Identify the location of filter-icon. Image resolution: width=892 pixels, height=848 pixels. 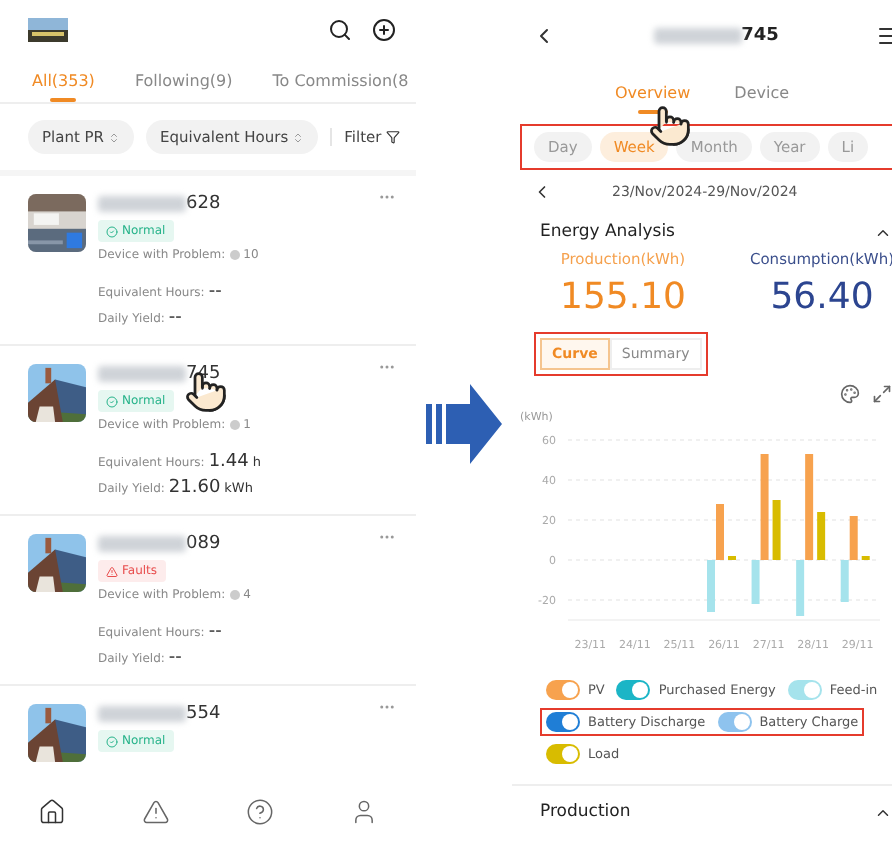
(392, 137).